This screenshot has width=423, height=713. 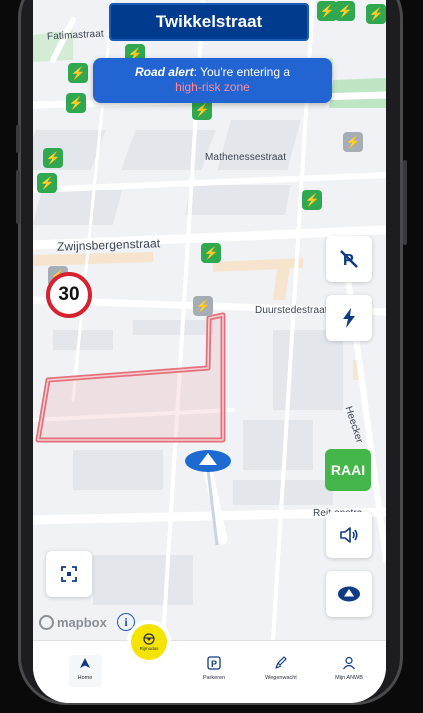 I want to click on sound-button, so click(x=349, y=535).